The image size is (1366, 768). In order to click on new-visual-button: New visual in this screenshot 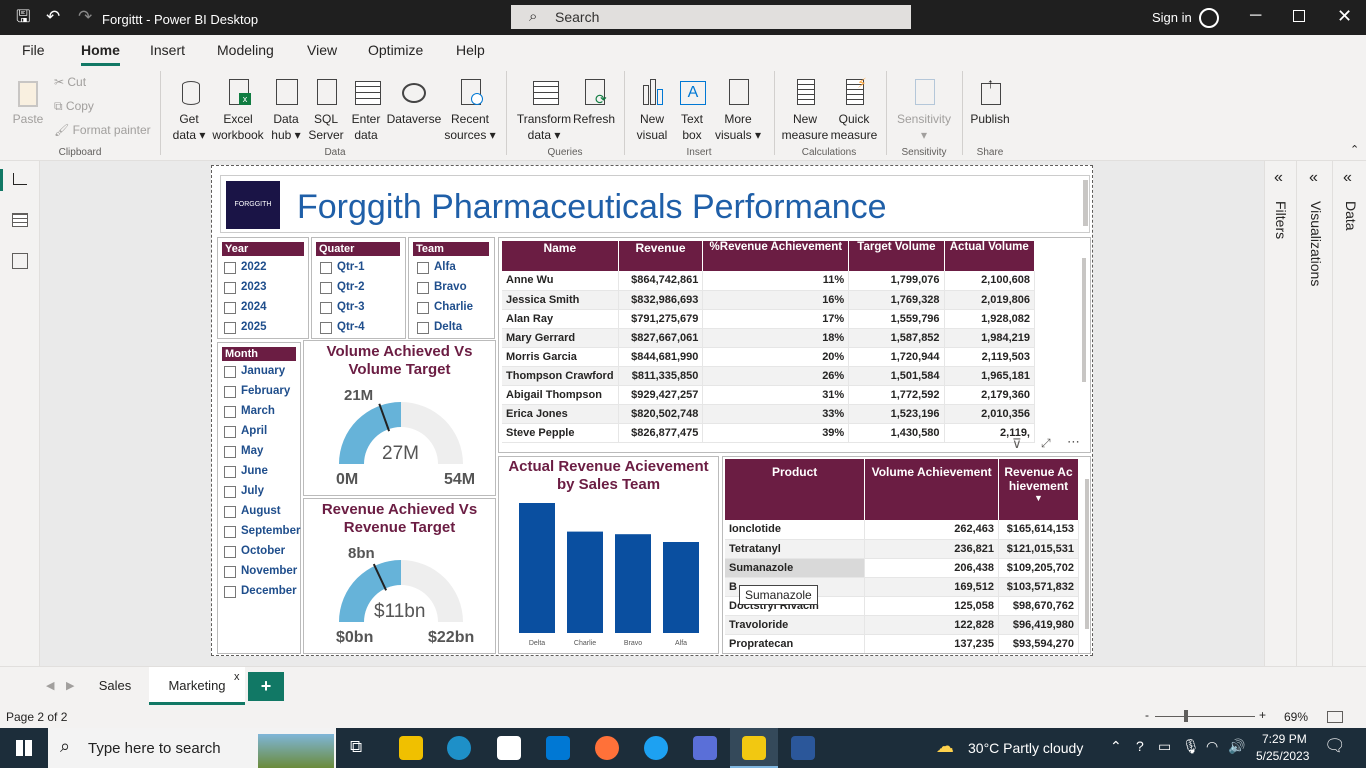, I will do `click(652, 109)`.